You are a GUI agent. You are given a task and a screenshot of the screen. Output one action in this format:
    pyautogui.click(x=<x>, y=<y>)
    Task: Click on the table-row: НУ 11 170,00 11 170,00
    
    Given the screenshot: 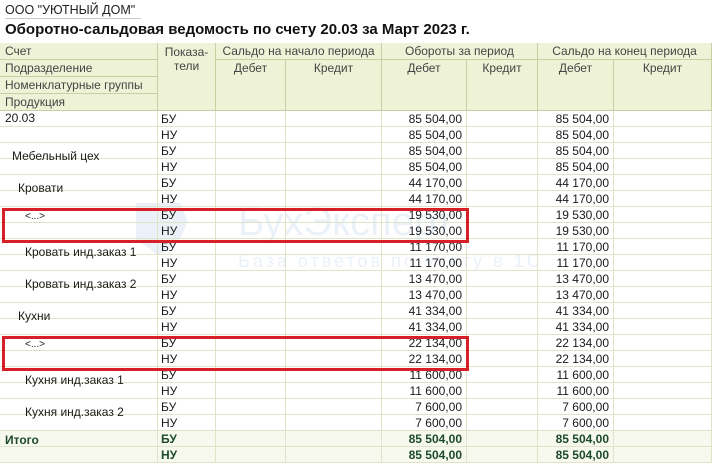 What is the action you would take?
    pyautogui.click(x=356, y=263)
    